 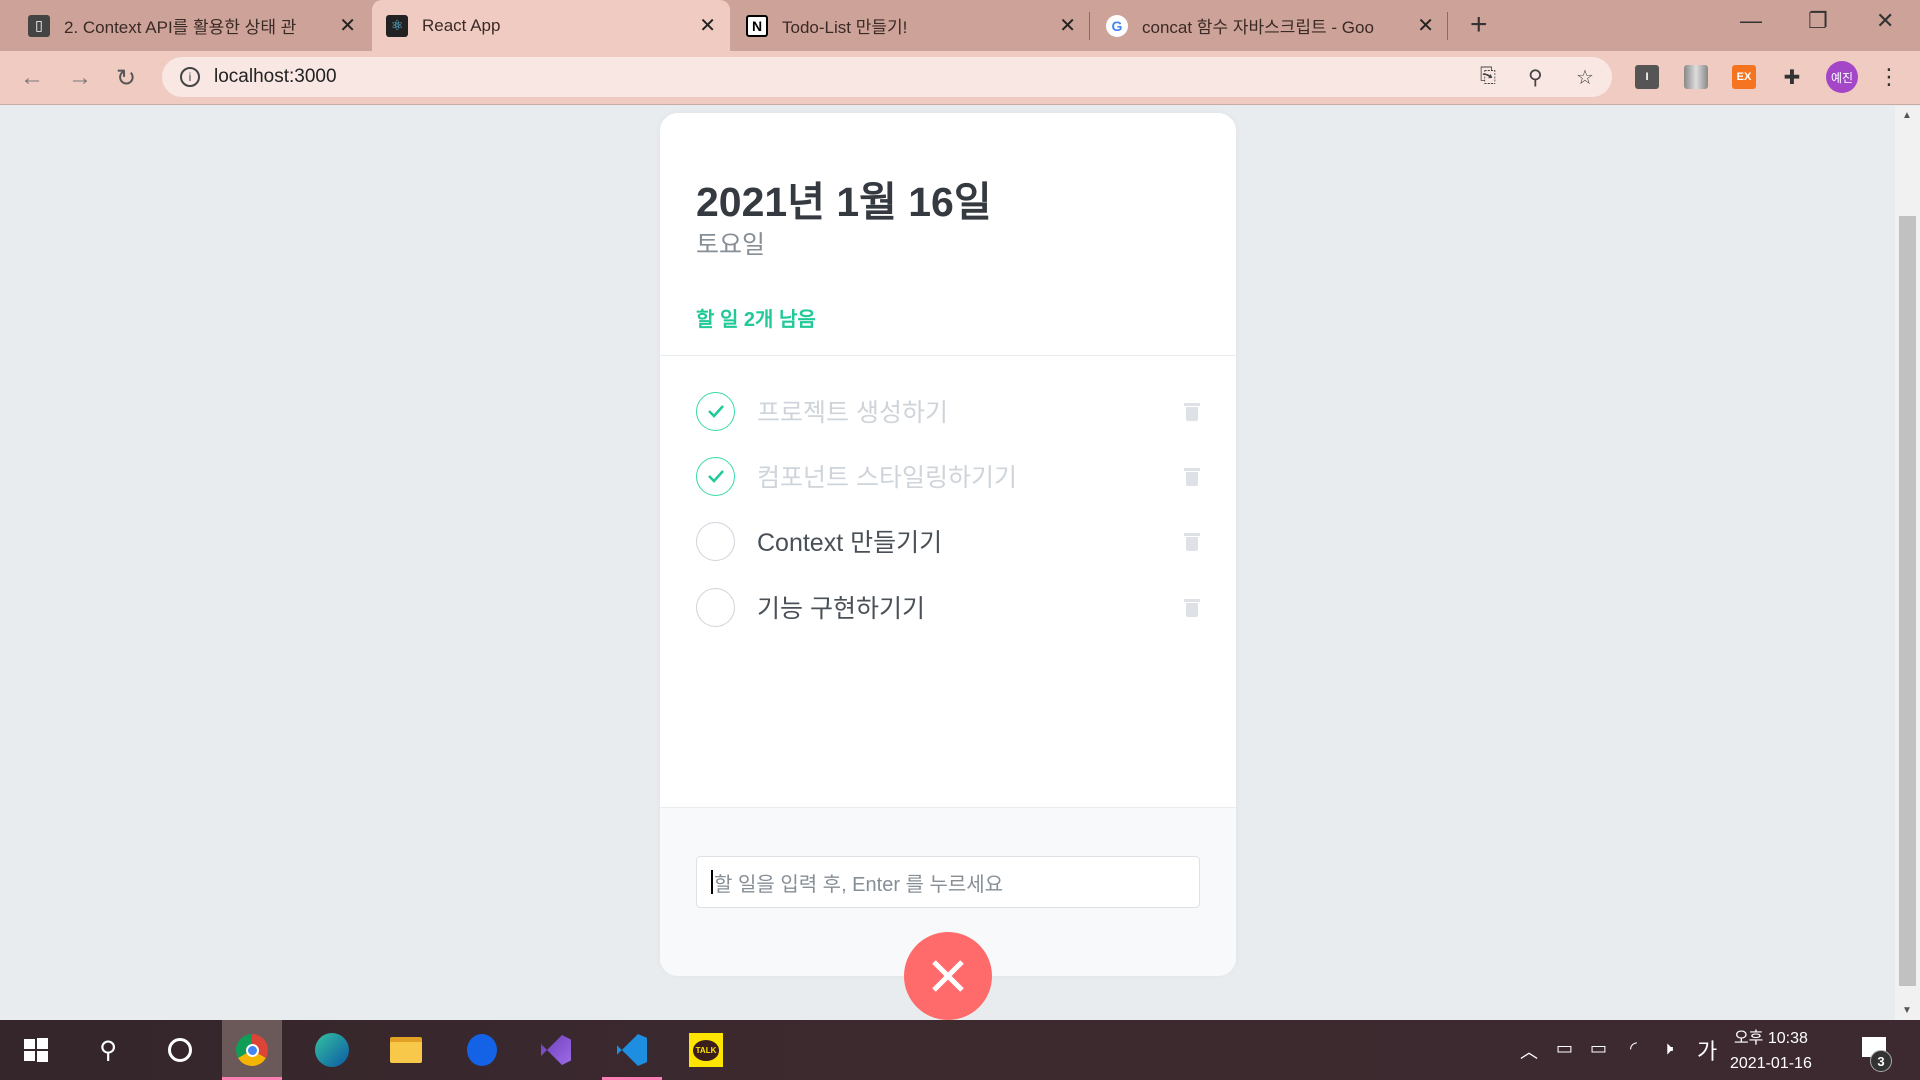 I want to click on visual-studio-icon, so click(x=556, y=1050).